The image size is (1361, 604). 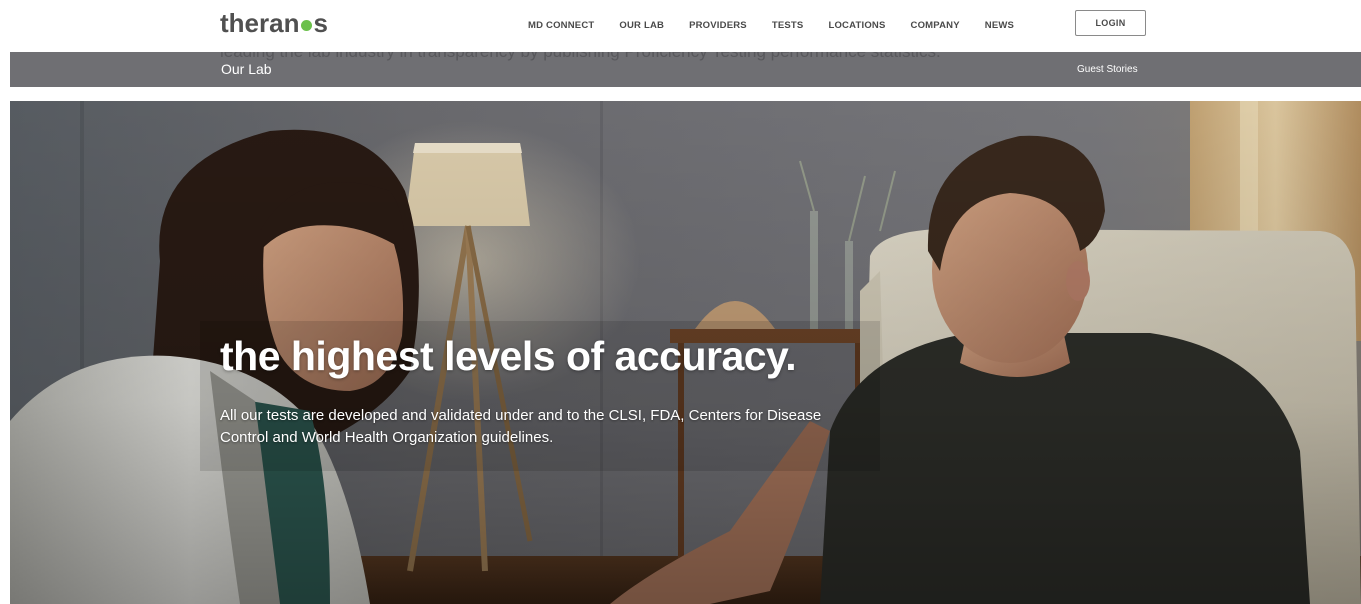 I want to click on nav-news: NEWS, so click(x=999, y=25).